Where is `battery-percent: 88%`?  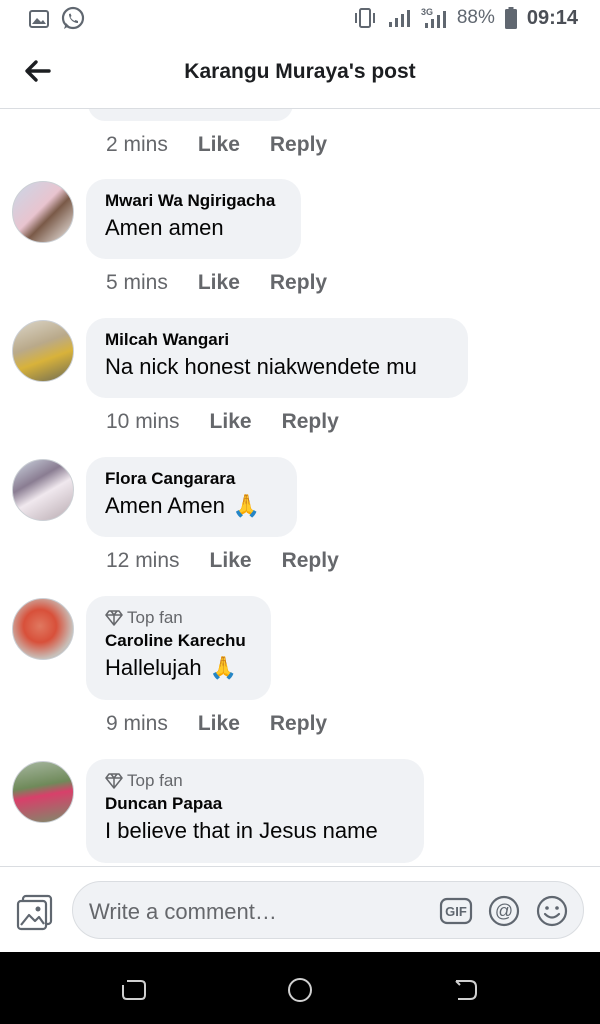
battery-percent: 88% is located at coordinates (475, 17).